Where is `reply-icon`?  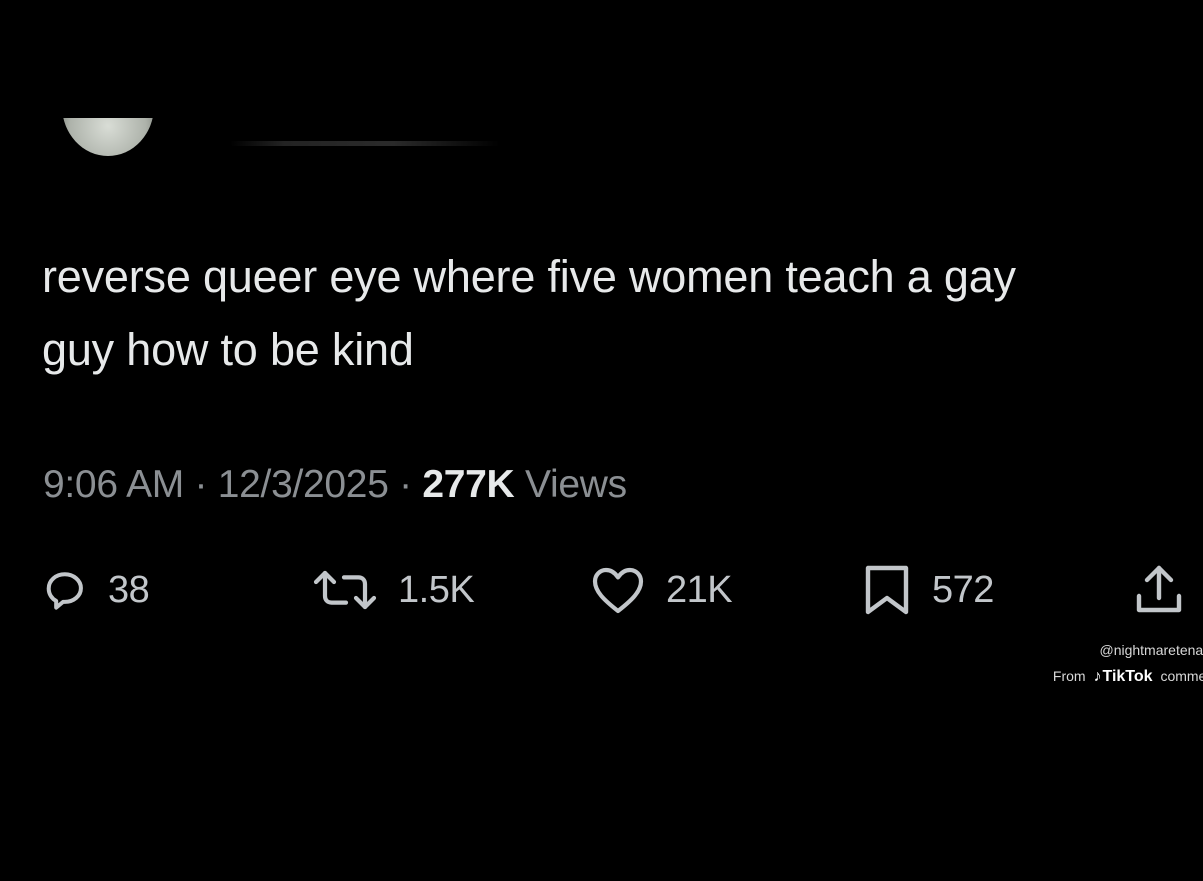 reply-icon is located at coordinates (65, 590).